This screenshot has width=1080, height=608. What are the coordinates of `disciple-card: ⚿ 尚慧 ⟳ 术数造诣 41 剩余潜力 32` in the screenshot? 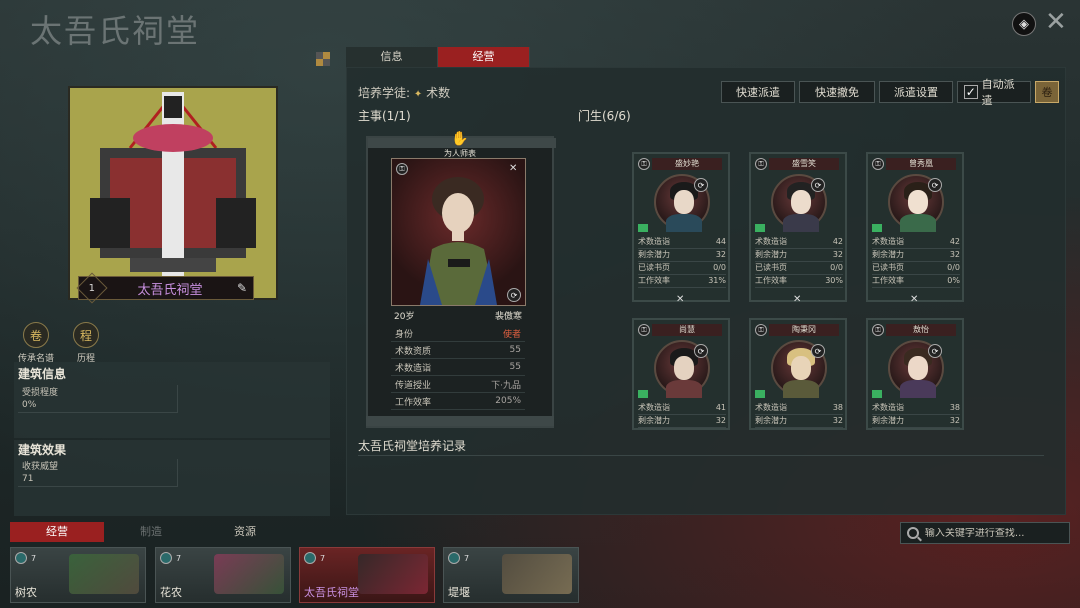 It's located at (681, 374).